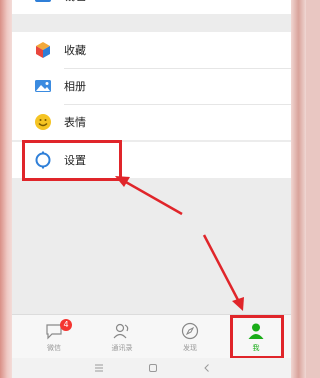 This screenshot has height=378, width=320. I want to click on tab-contacts: 通讯录, so click(122, 337).